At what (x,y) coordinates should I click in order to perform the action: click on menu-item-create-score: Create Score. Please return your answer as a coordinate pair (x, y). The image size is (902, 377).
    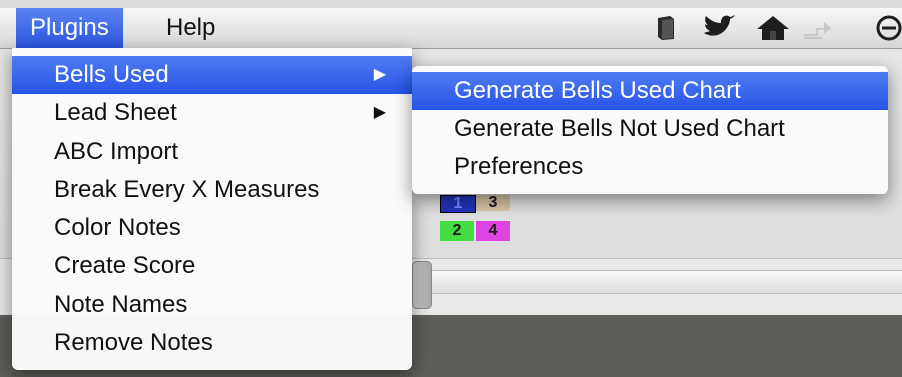
    Looking at the image, I should click on (212, 266).